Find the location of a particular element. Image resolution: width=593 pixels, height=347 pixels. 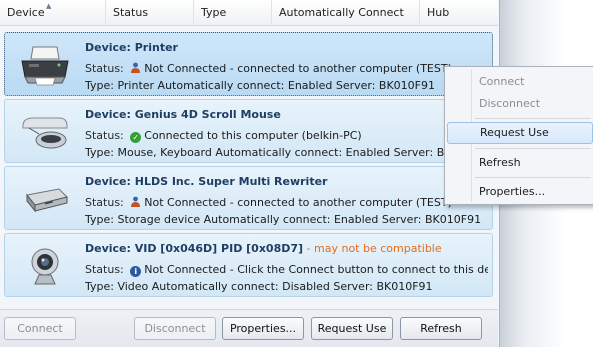

sort-ascending-icon: ▲ is located at coordinates (49, 6).